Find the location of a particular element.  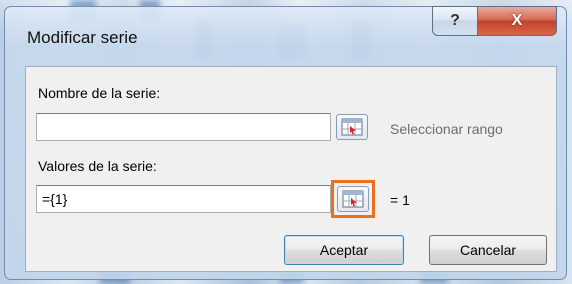

dialog-title: Modificar serie is located at coordinates (82, 37).